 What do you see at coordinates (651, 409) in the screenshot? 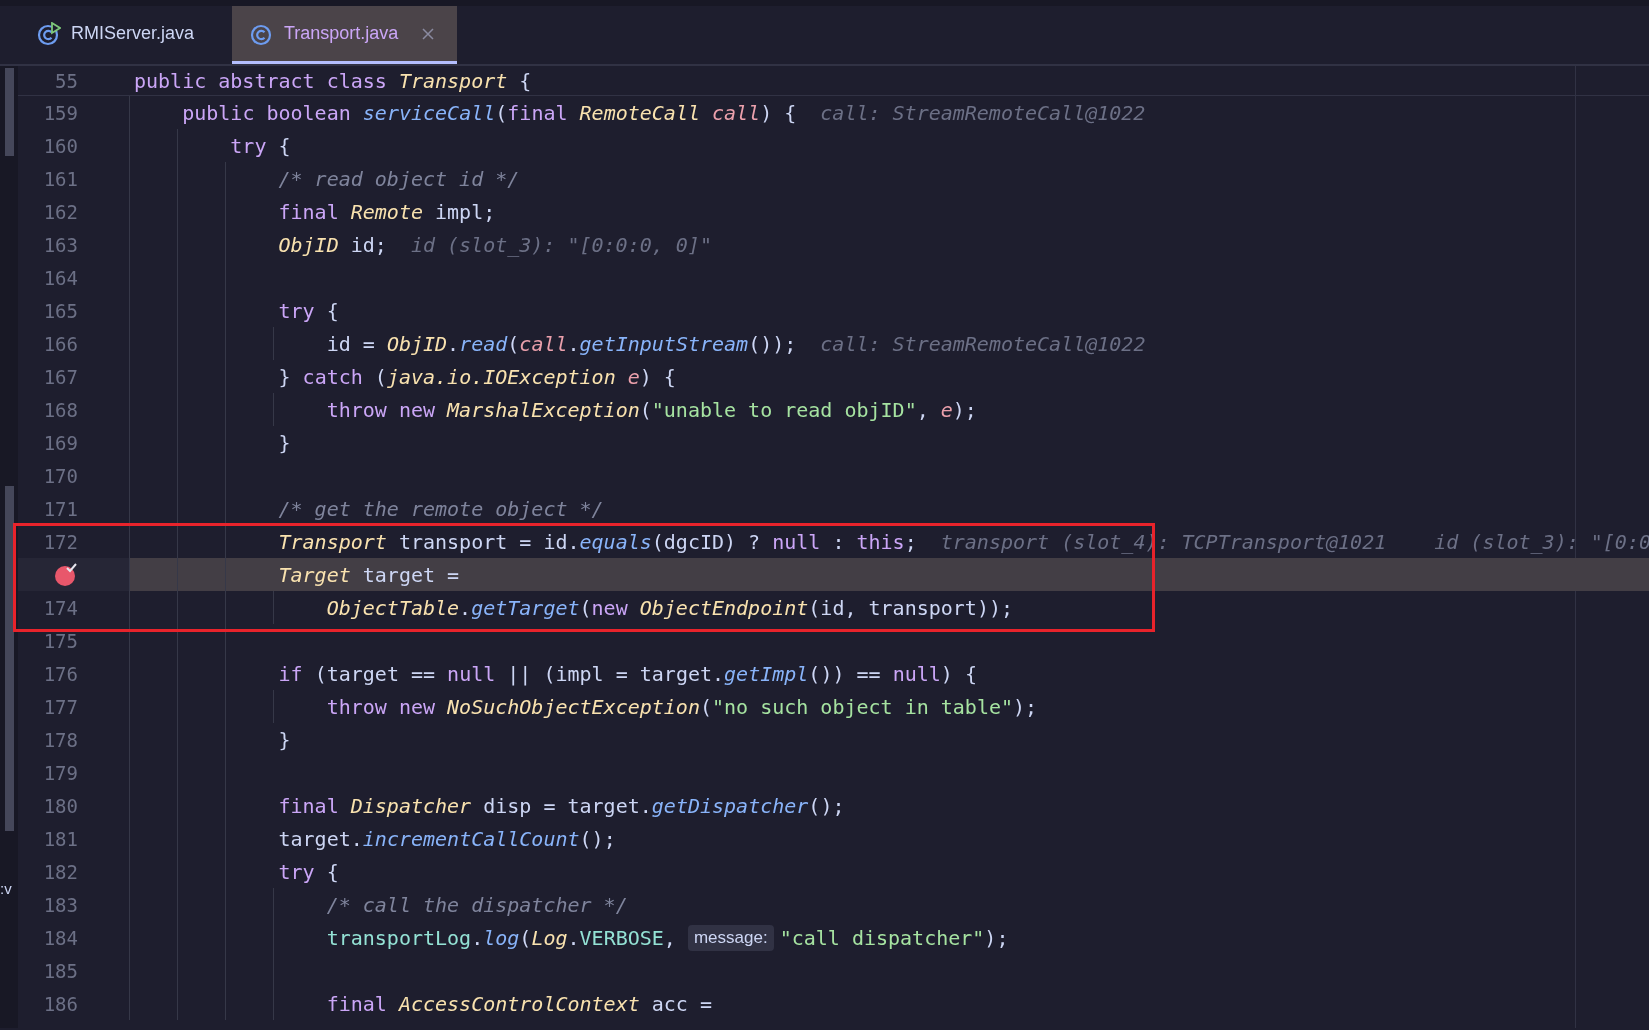
I see `code-line: throw new MarshalException("unable to read objID", e);` at bounding box center [651, 409].